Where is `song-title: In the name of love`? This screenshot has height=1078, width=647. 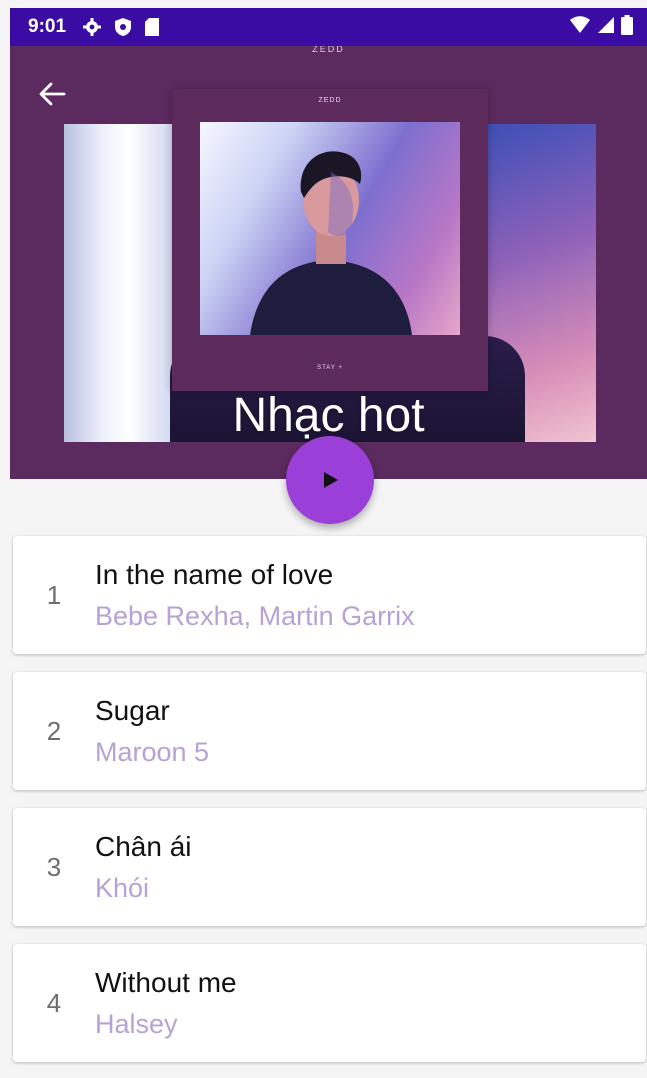
song-title: In the name of love is located at coordinates (214, 574).